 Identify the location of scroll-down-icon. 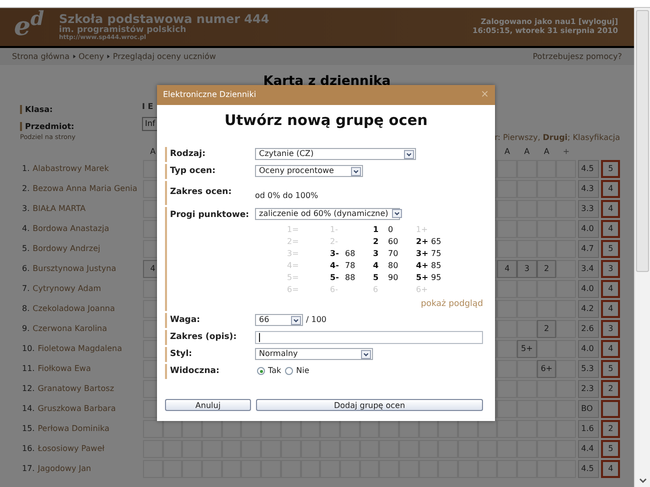
(642, 481).